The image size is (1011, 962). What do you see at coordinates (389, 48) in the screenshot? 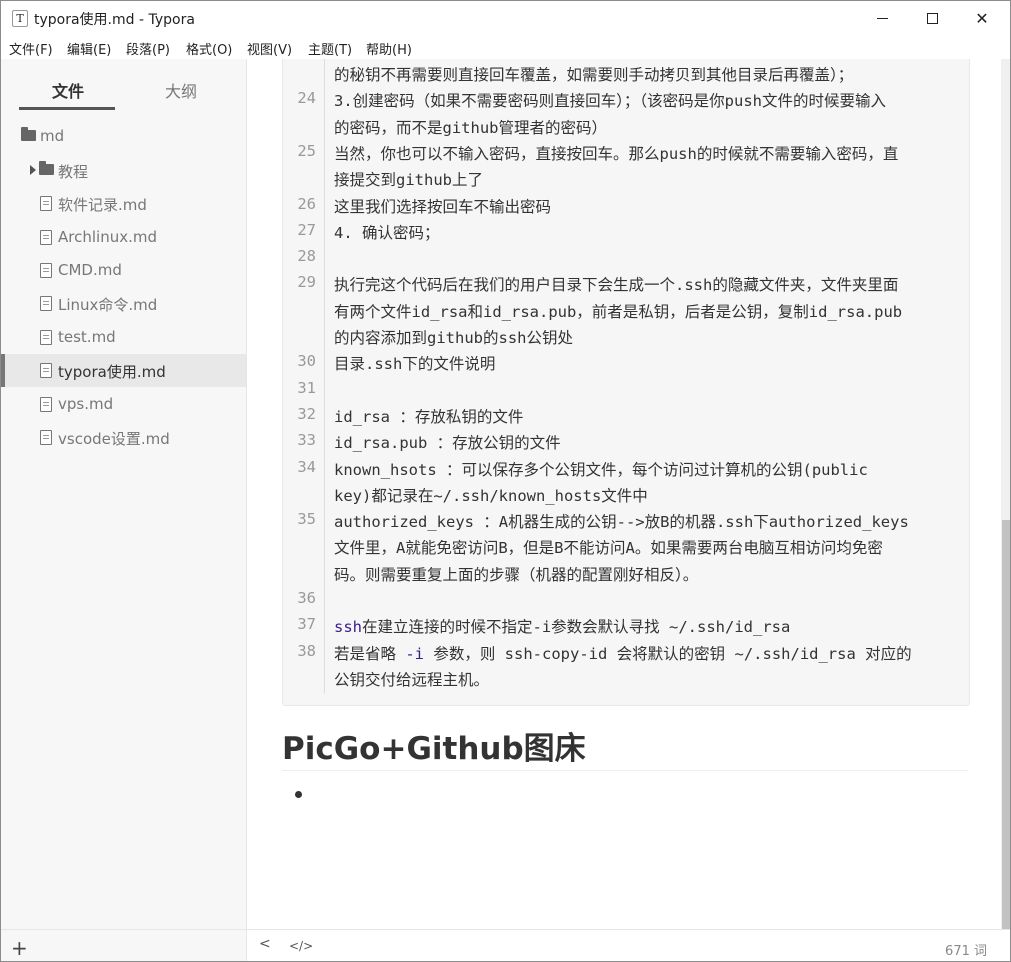
I see `menu-help: 帮助(H)` at bounding box center [389, 48].